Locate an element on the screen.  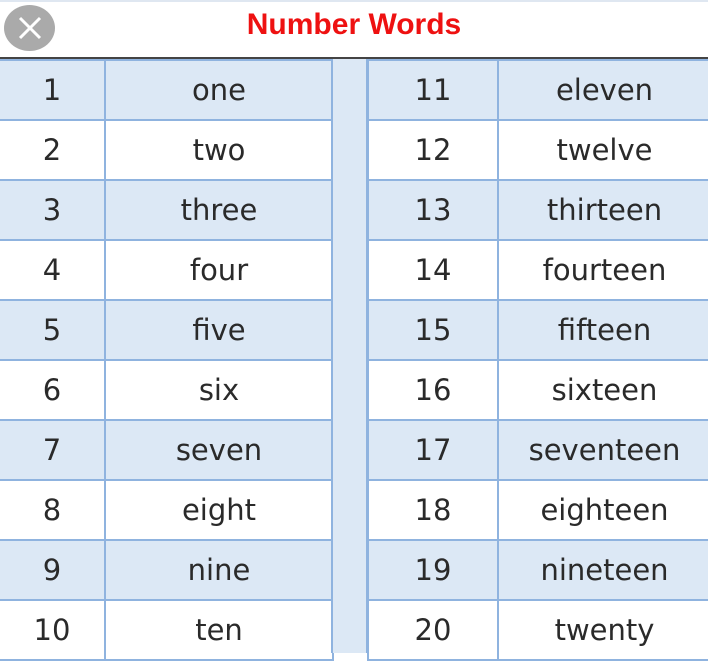
table-row: 12 twelve is located at coordinates (537, 150).